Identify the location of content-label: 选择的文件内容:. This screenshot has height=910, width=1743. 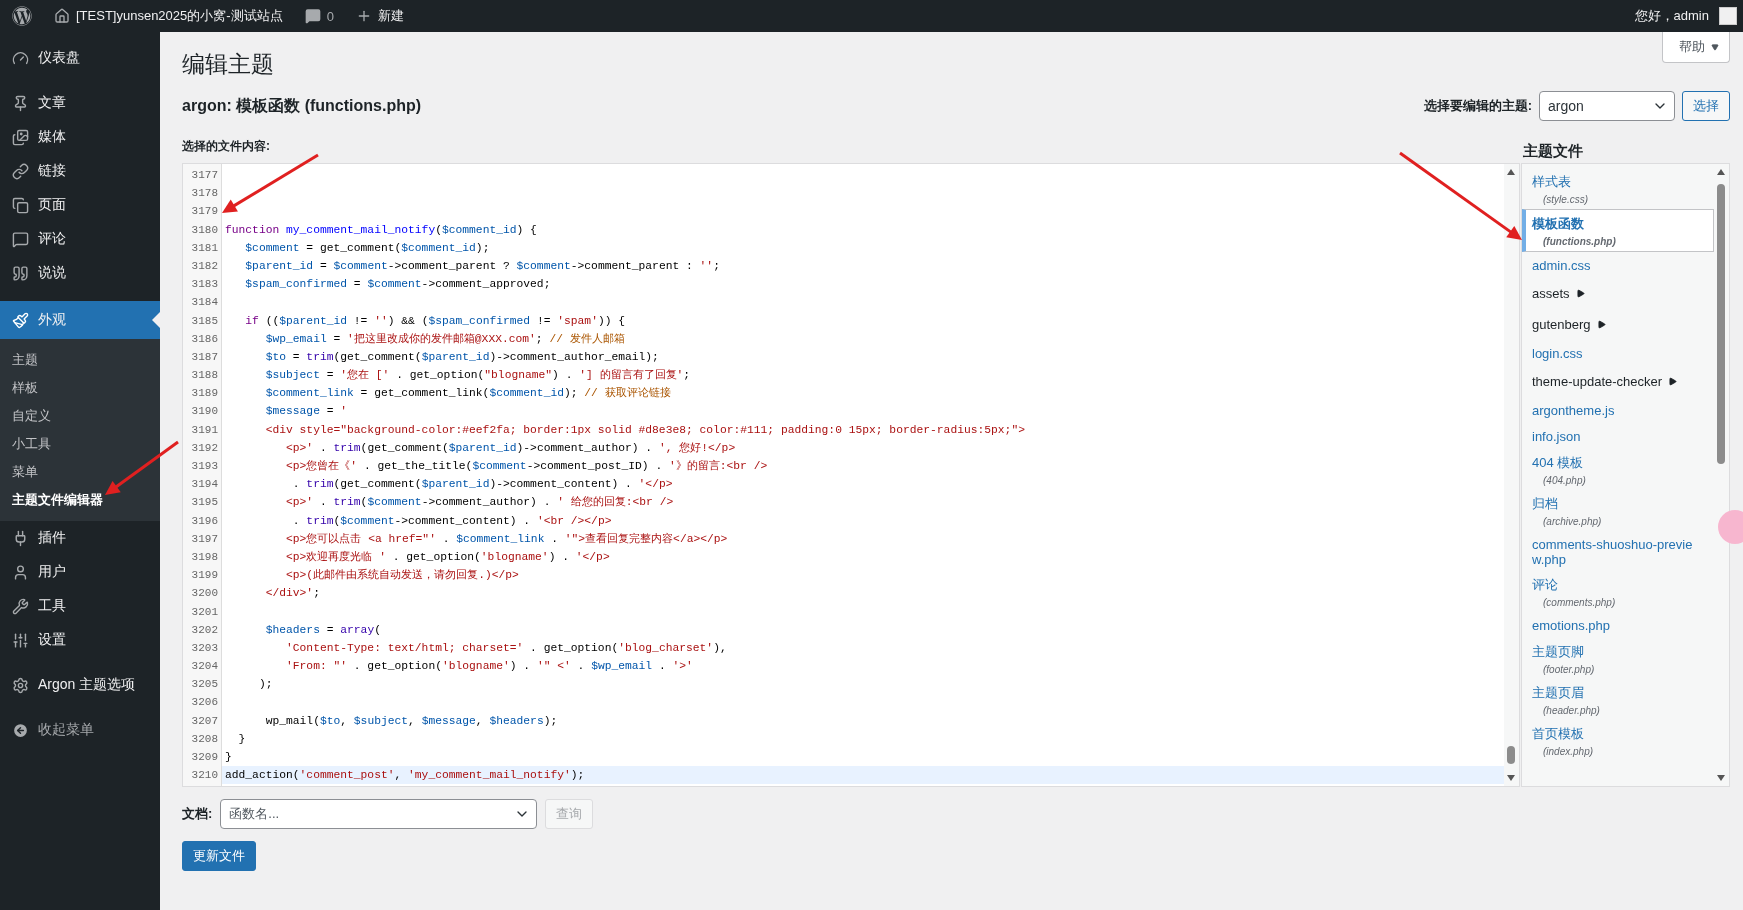
(226, 146).